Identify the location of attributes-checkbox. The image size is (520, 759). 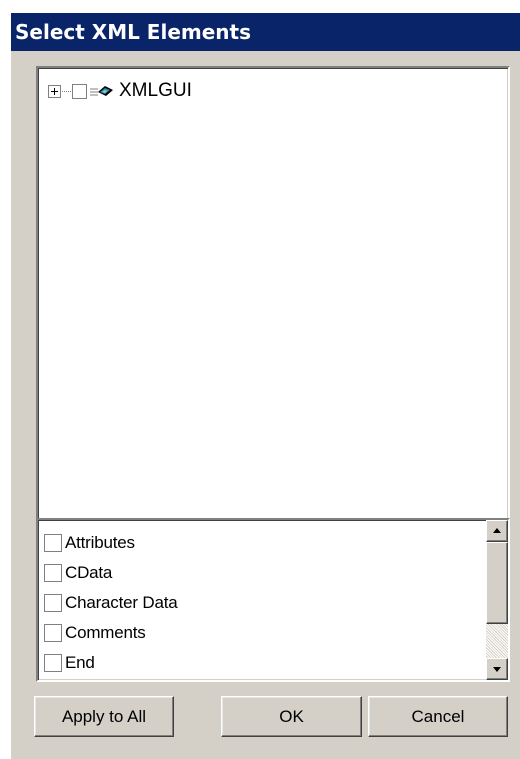
(53, 543).